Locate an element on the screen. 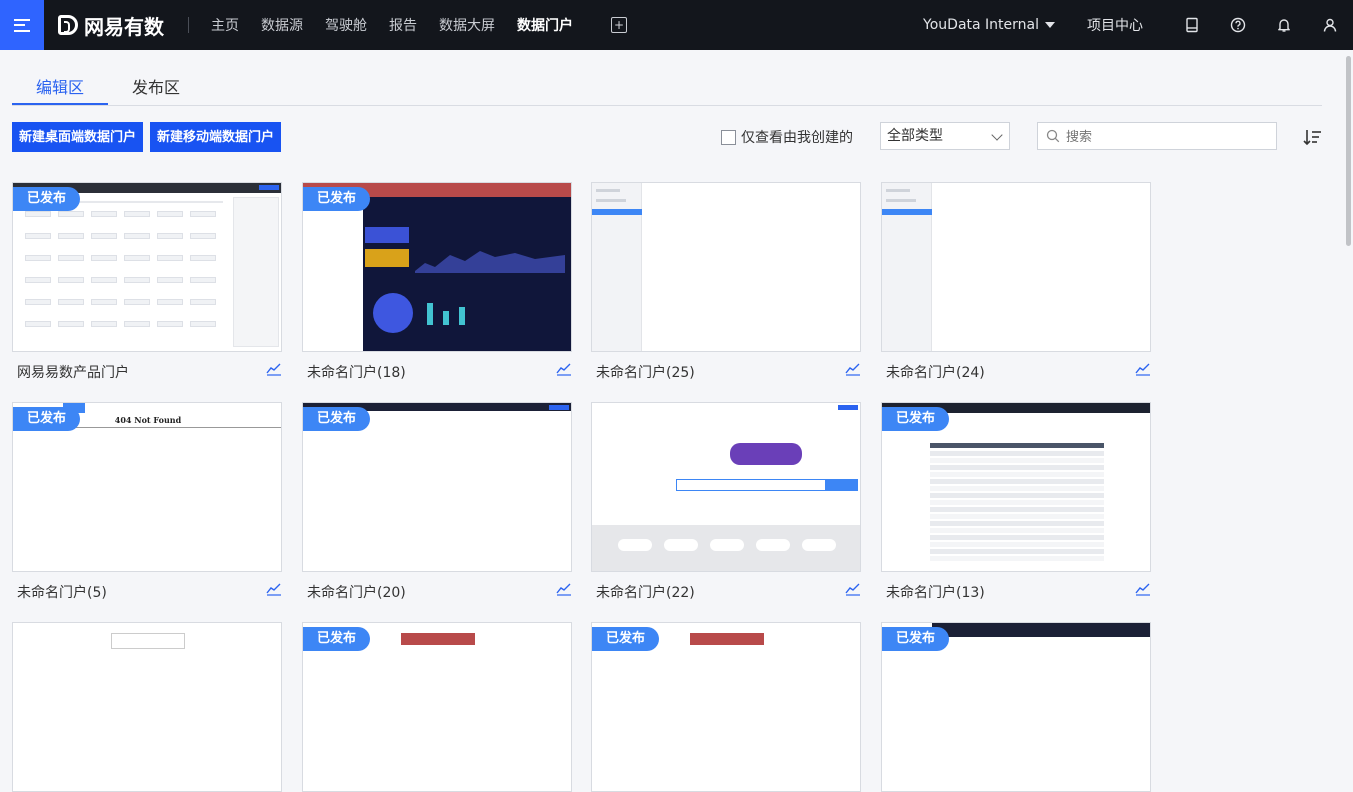 This screenshot has height=792, width=1353. portal-name: 未命名门户(22) is located at coordinates (645, 592).